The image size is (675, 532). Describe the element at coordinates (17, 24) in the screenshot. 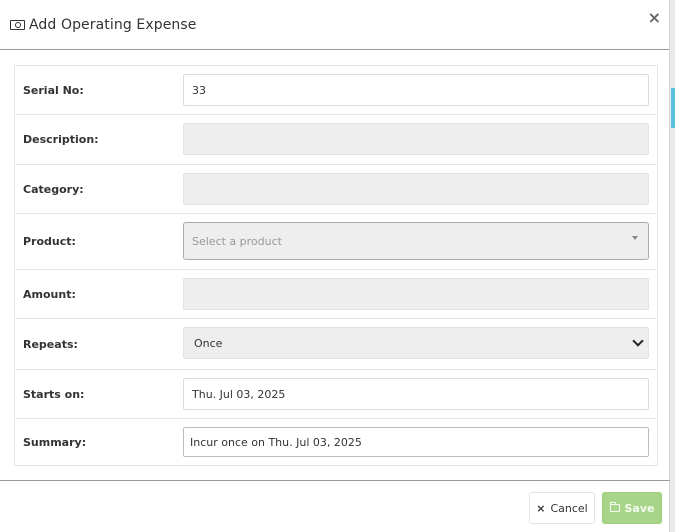

I see `cash-icon` at that location.